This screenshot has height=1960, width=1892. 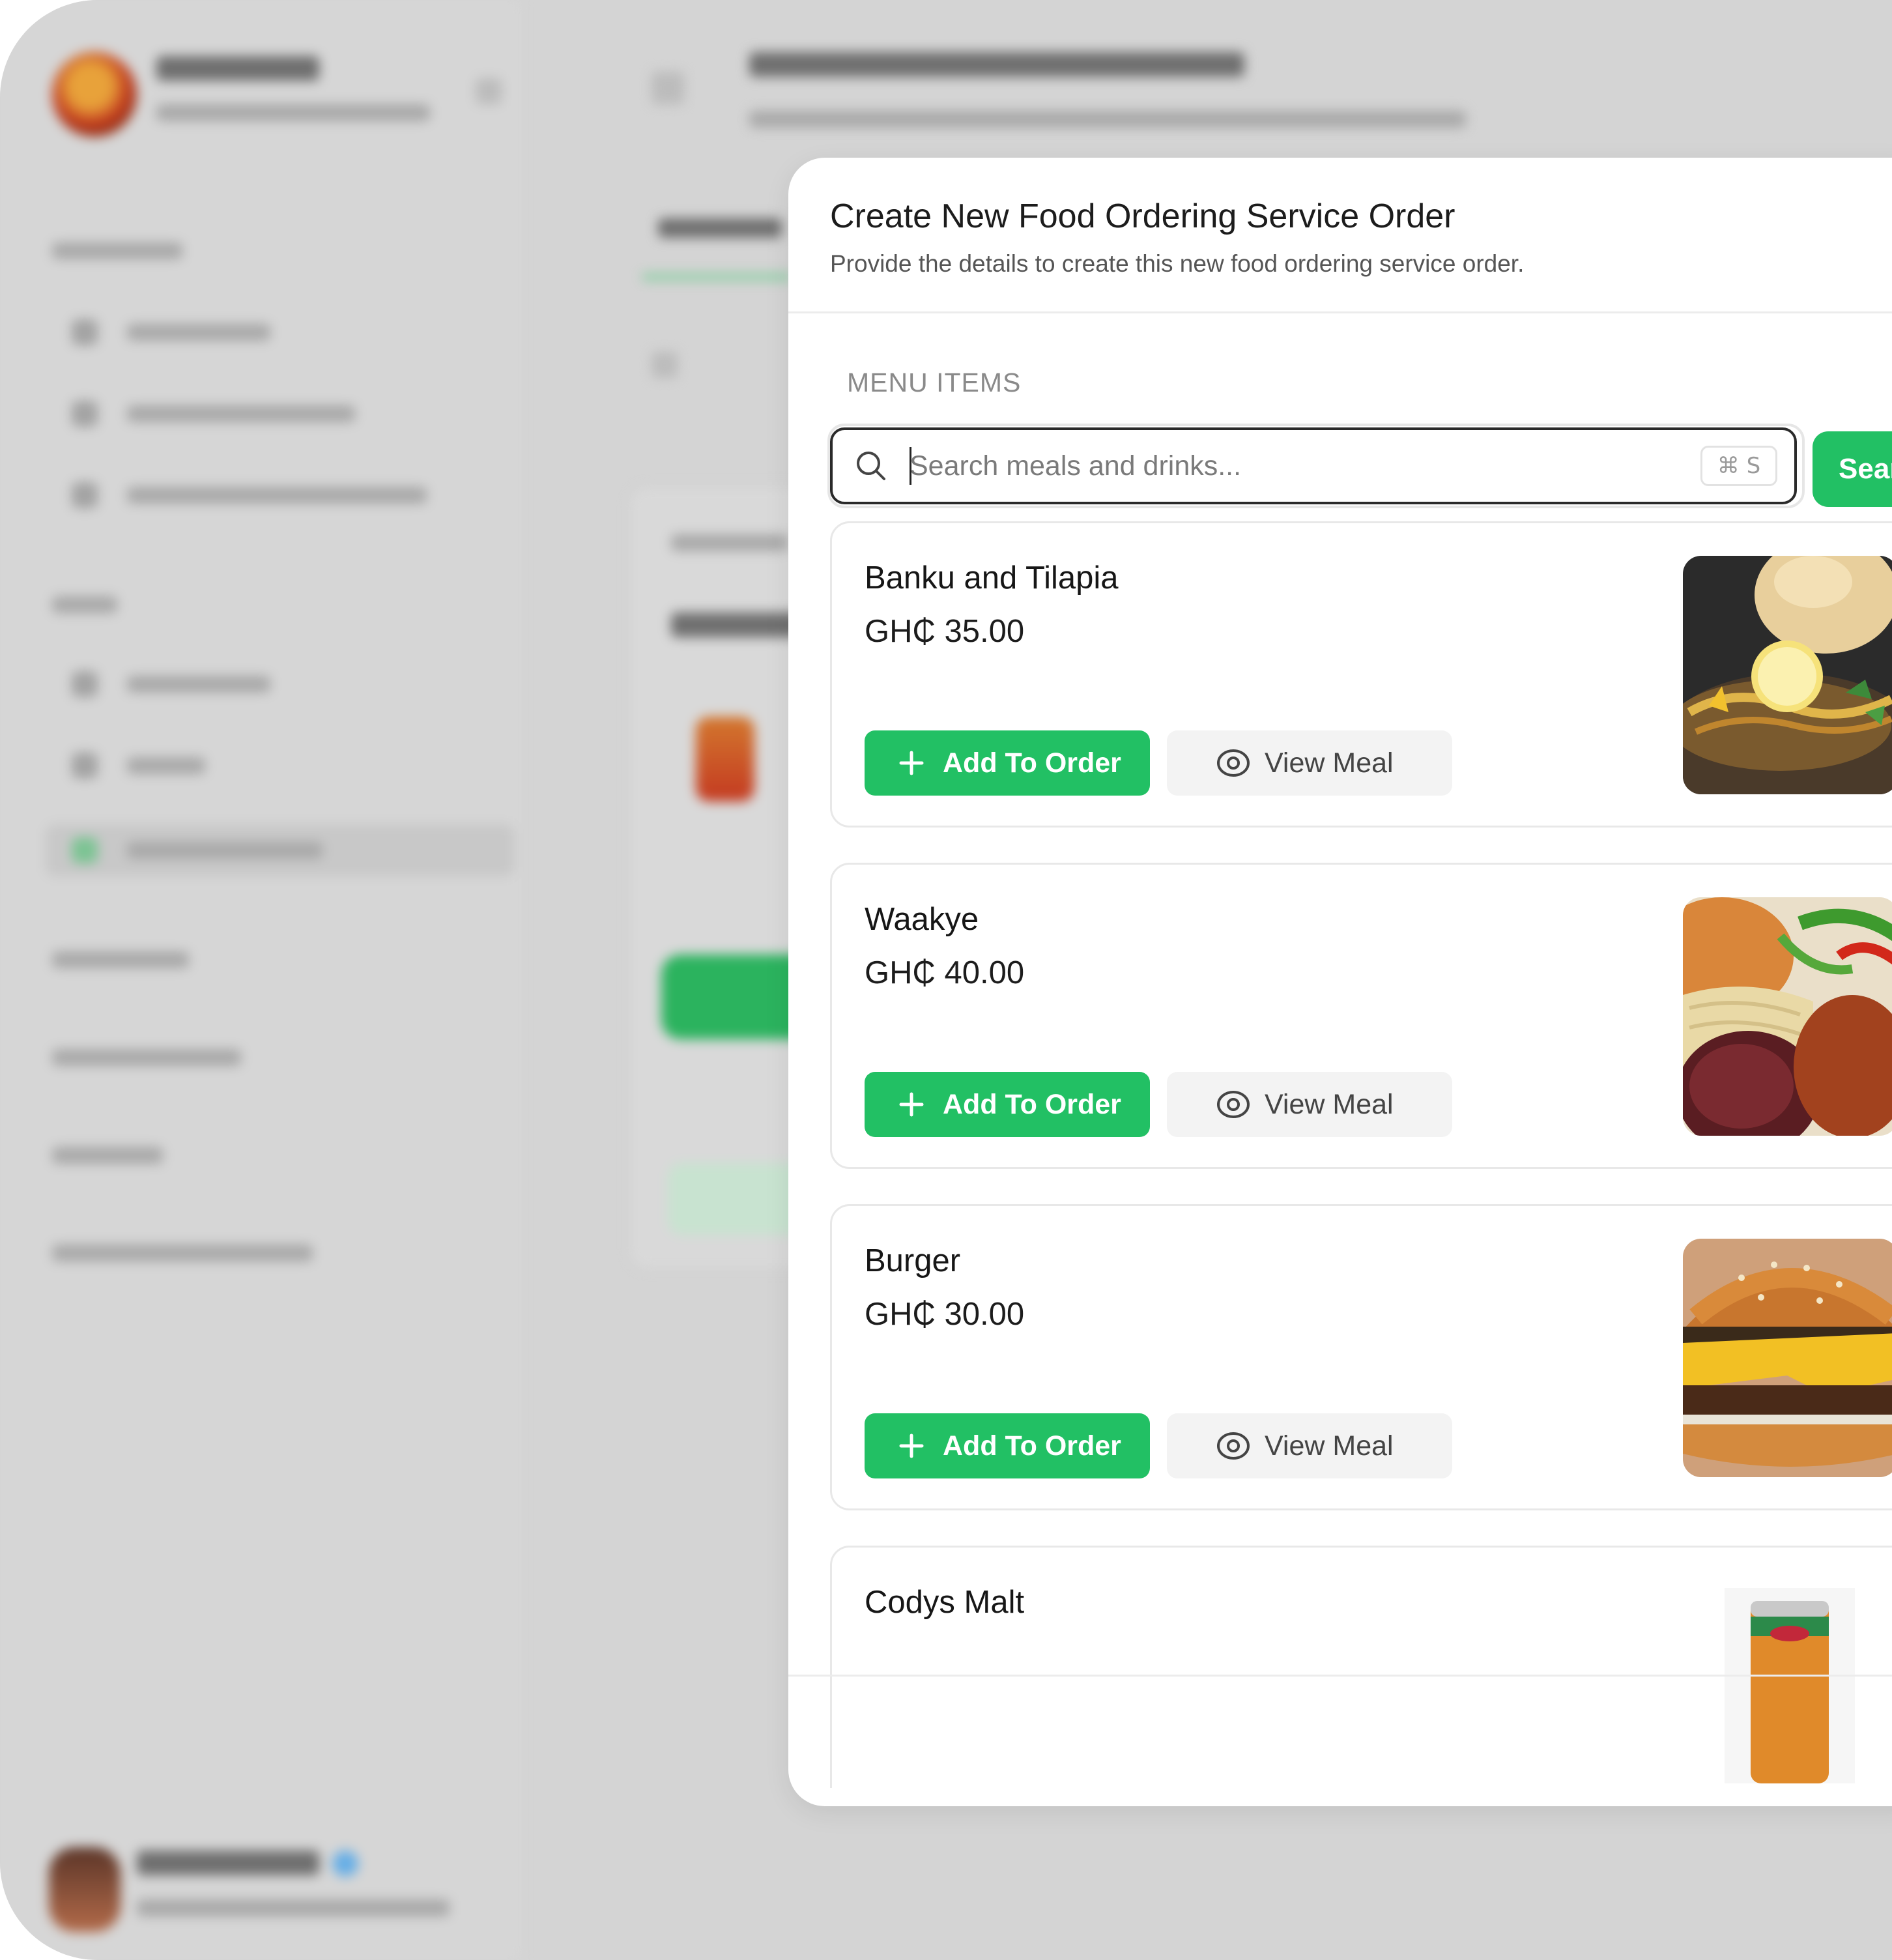 I want to click on text-caret, so click(x=910, y=466).